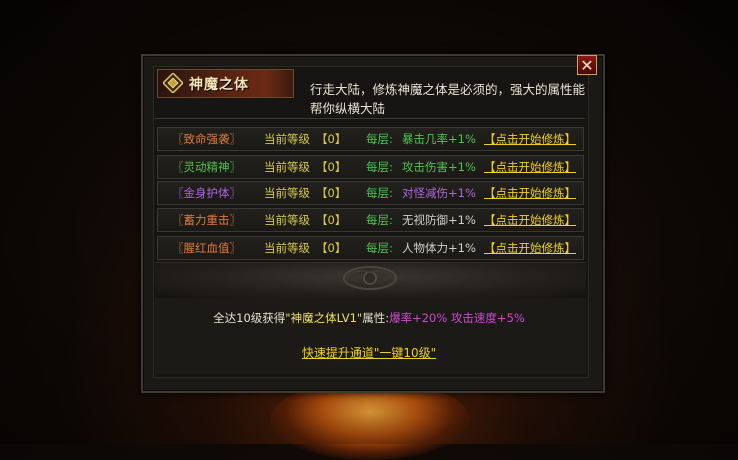 This screenshot has height=460, width=738. I want to click on divider, so click(370, 118).